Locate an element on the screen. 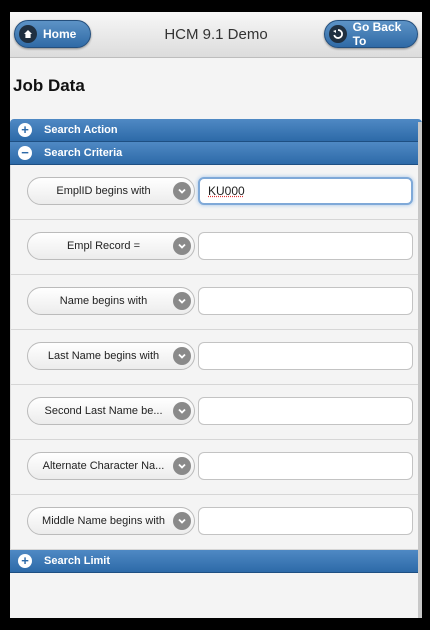 Image resolution: width=430 pixels, height=630 pixels. name-input is located at coordinates (305, 301).